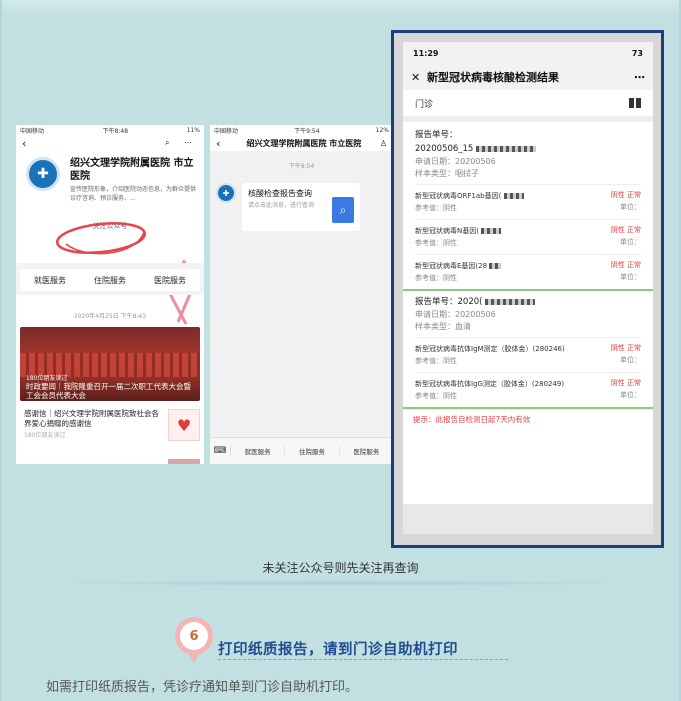 This screenshot has height=701, width=681. Describe the element at coordinates (91, 418) in the screenshot. I see `article-title: 感谢信｜绍兴文理学院附属医院致社会各界爱心捐赠的感谢信` at that location.